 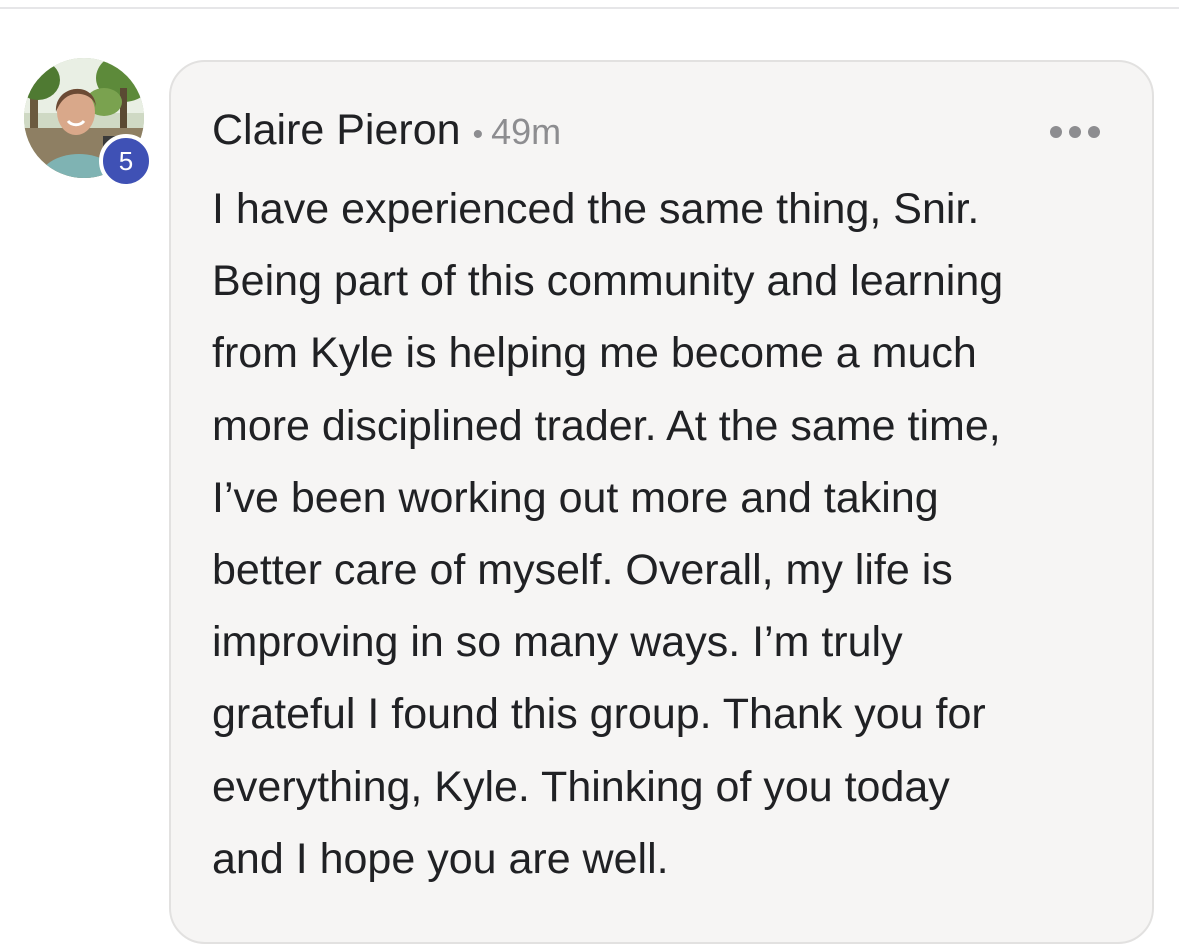 I want to click on author-avatar: 5, so click(x=88, y=123).